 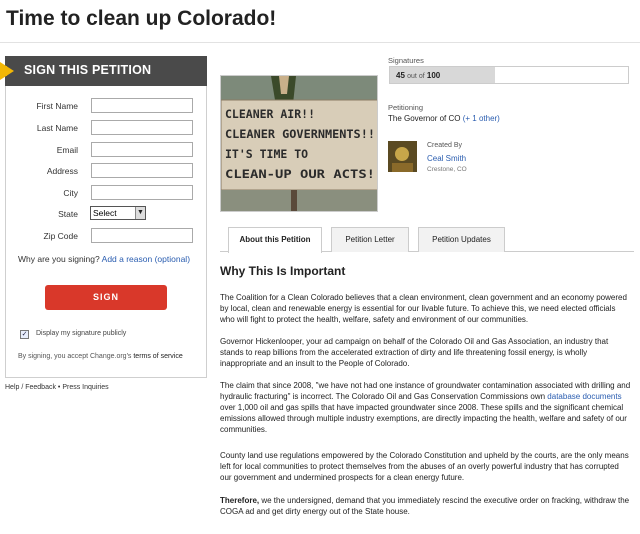 What do you see at coordinates (57, 387) in the screenshot?
I see `help-feedback-links: Help / Feedback • Press Inquiries` at bounding box center [57, 387].